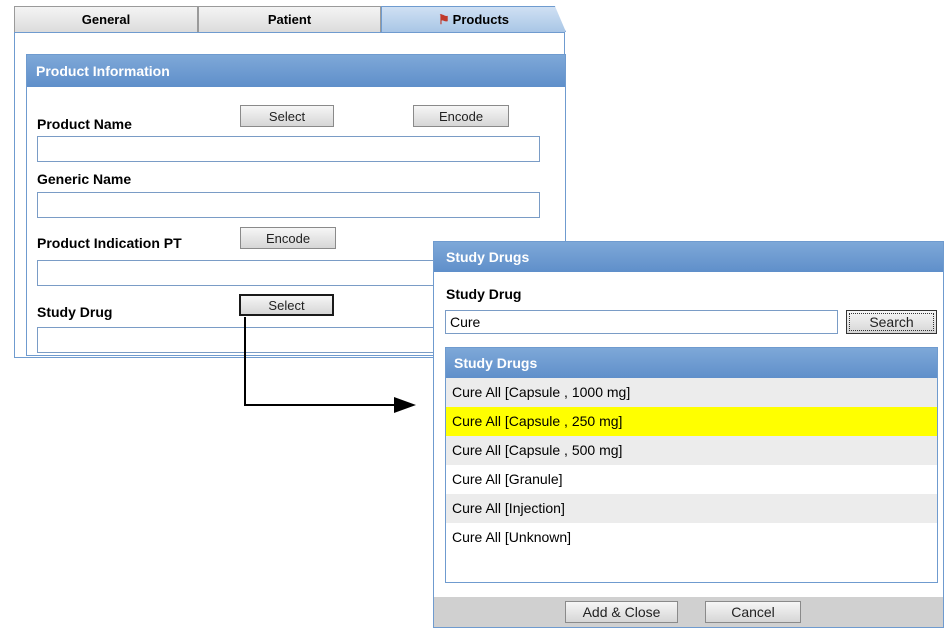 The height and width of the screenshot is (628, 944). I want to click on list-item: Cure All [Injection], so click(691, 508).